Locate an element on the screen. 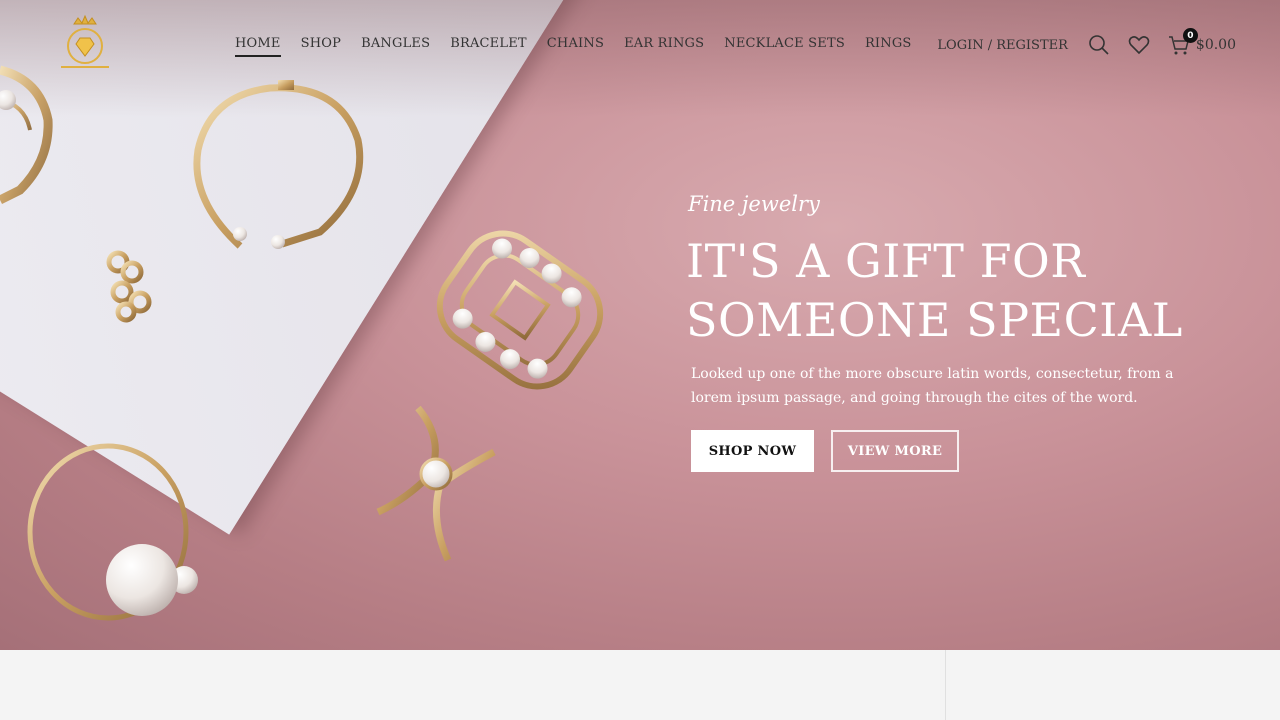 This screenshot has width=1280, height=720. hero-headline-line1: IT'S A GIFT FOR is located at coordinates (886, 261).